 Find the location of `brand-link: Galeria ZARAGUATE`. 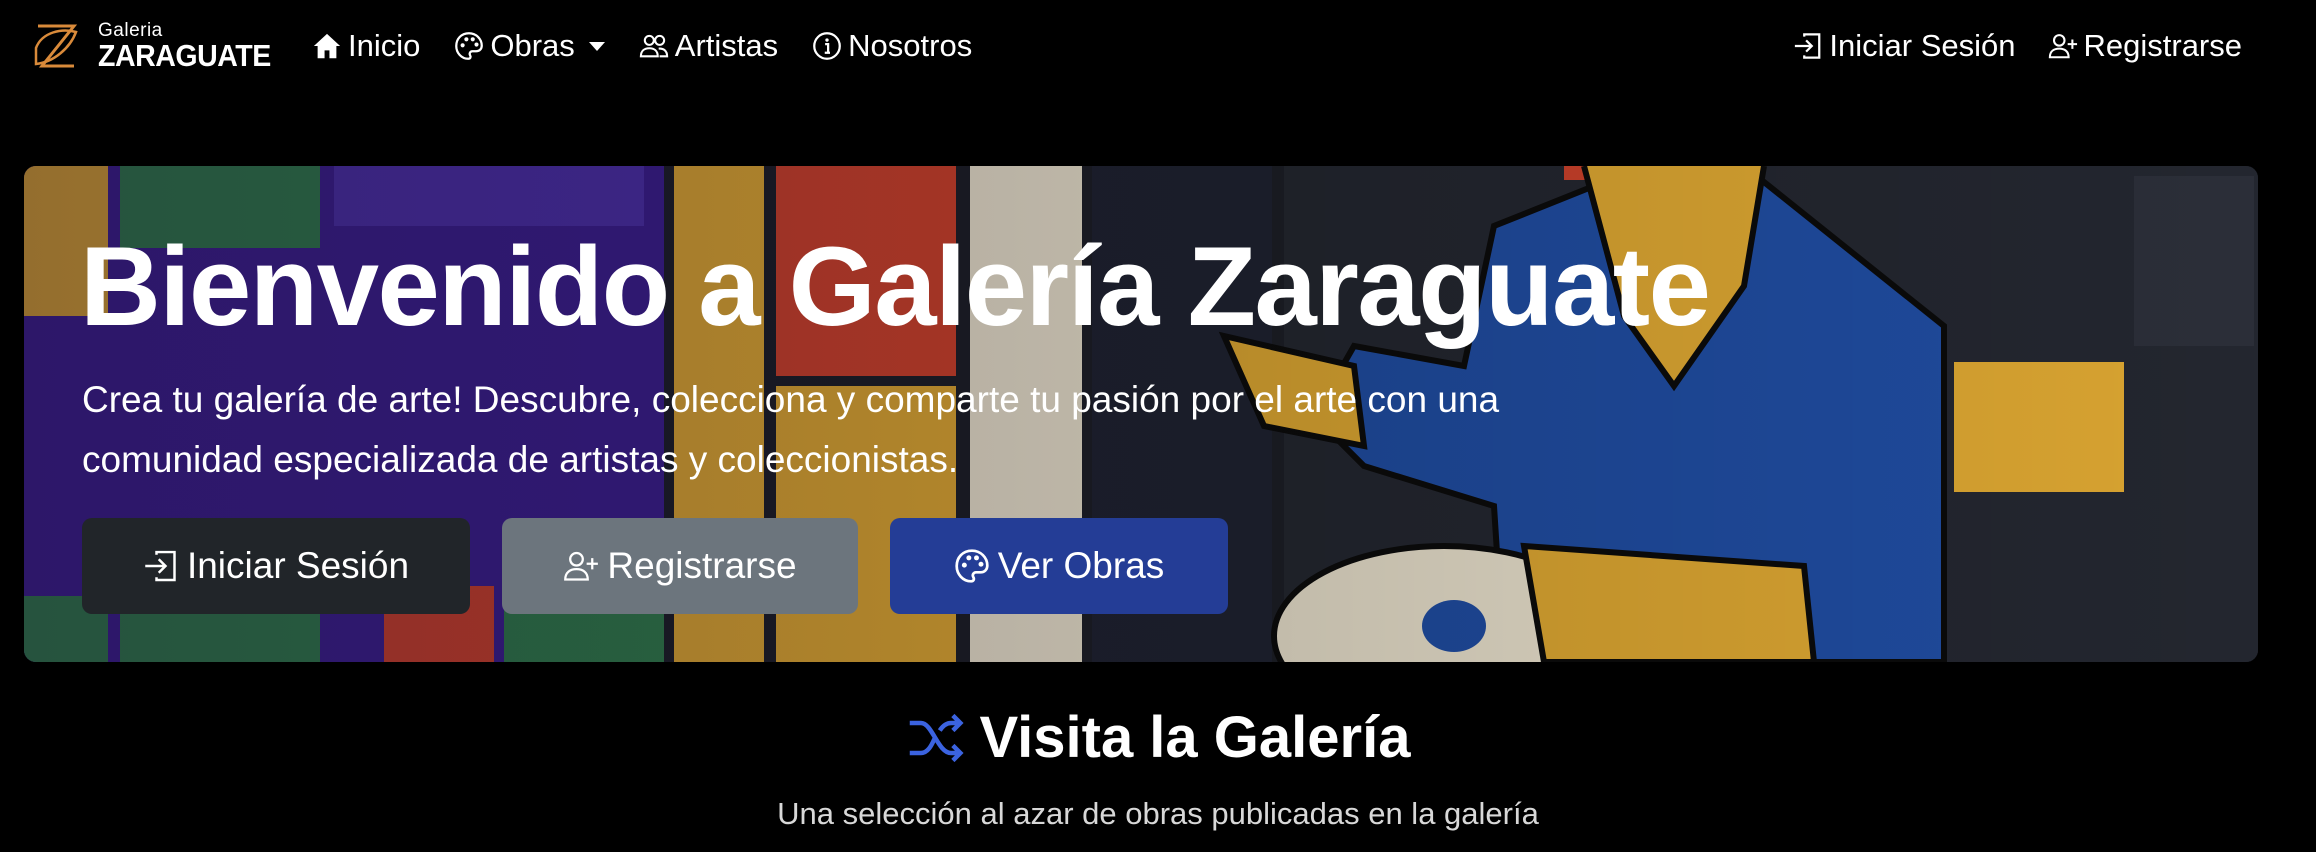

brand-link: Galeria ZARAGUATE is located at coordinates (157, 46).